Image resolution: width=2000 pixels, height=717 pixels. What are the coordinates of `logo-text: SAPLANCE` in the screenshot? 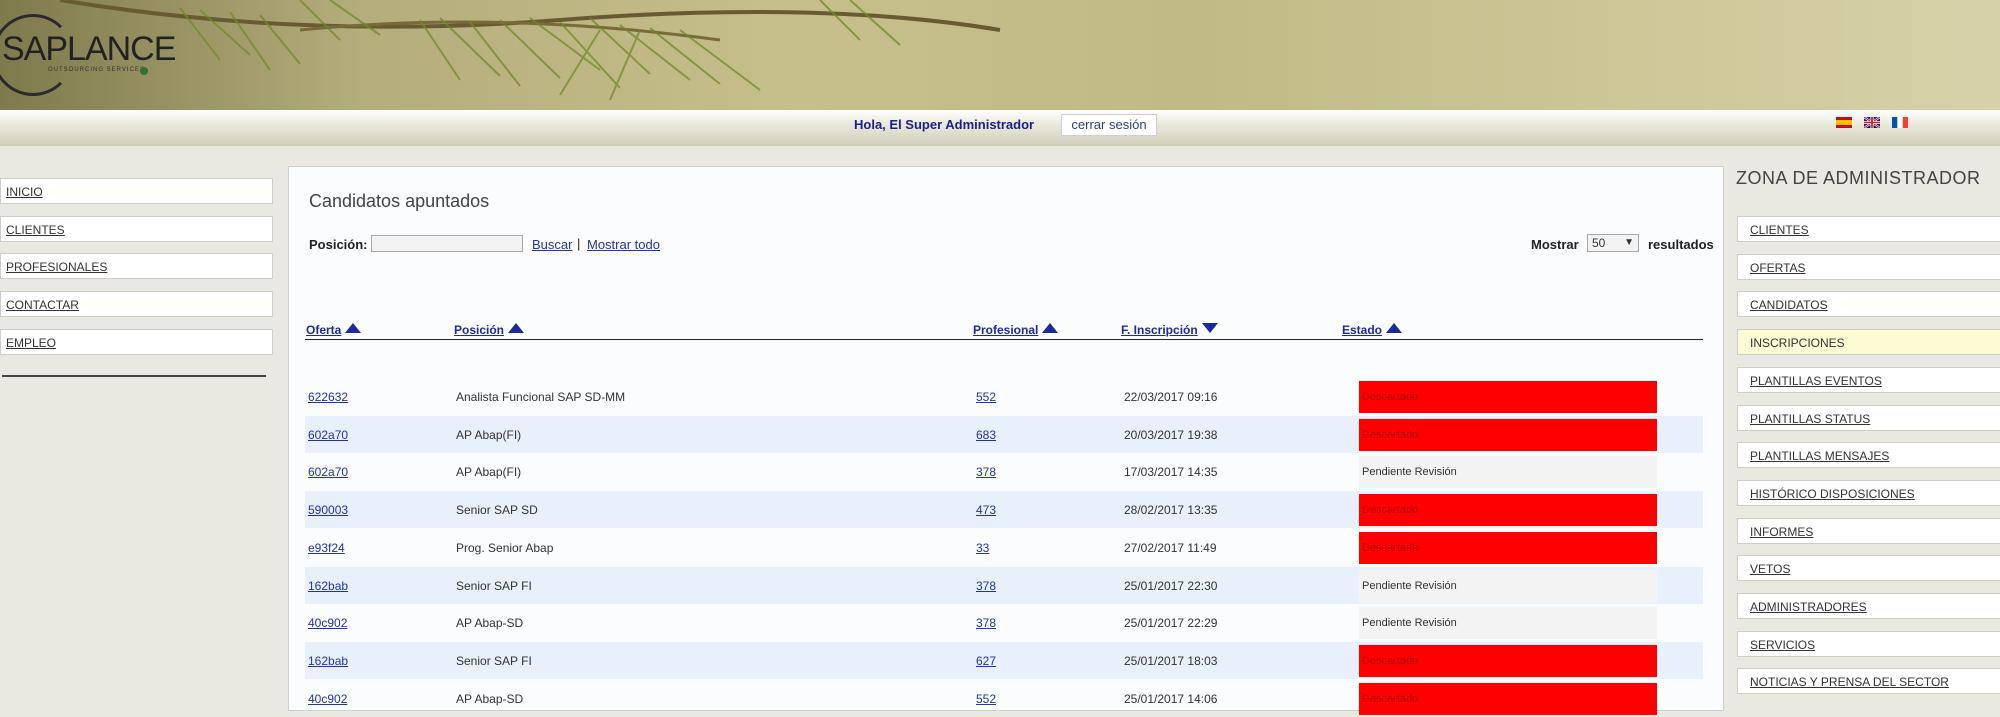 It's located at (89, 49).